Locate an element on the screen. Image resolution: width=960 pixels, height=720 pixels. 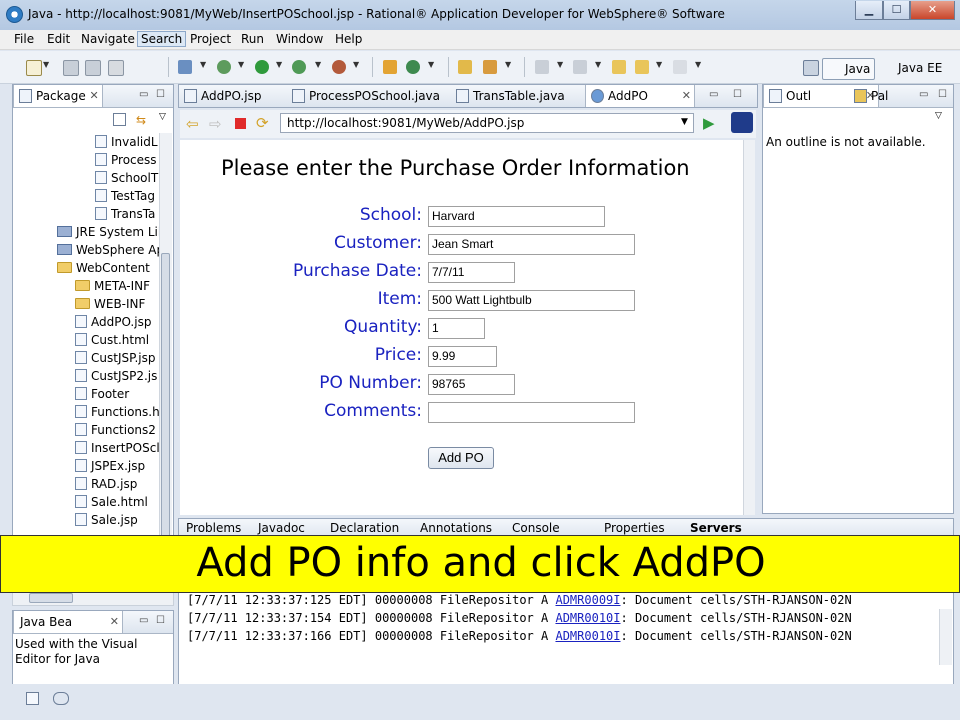
tab-javabeans: Java Bea ✕ is located at coordinates (68, 622).